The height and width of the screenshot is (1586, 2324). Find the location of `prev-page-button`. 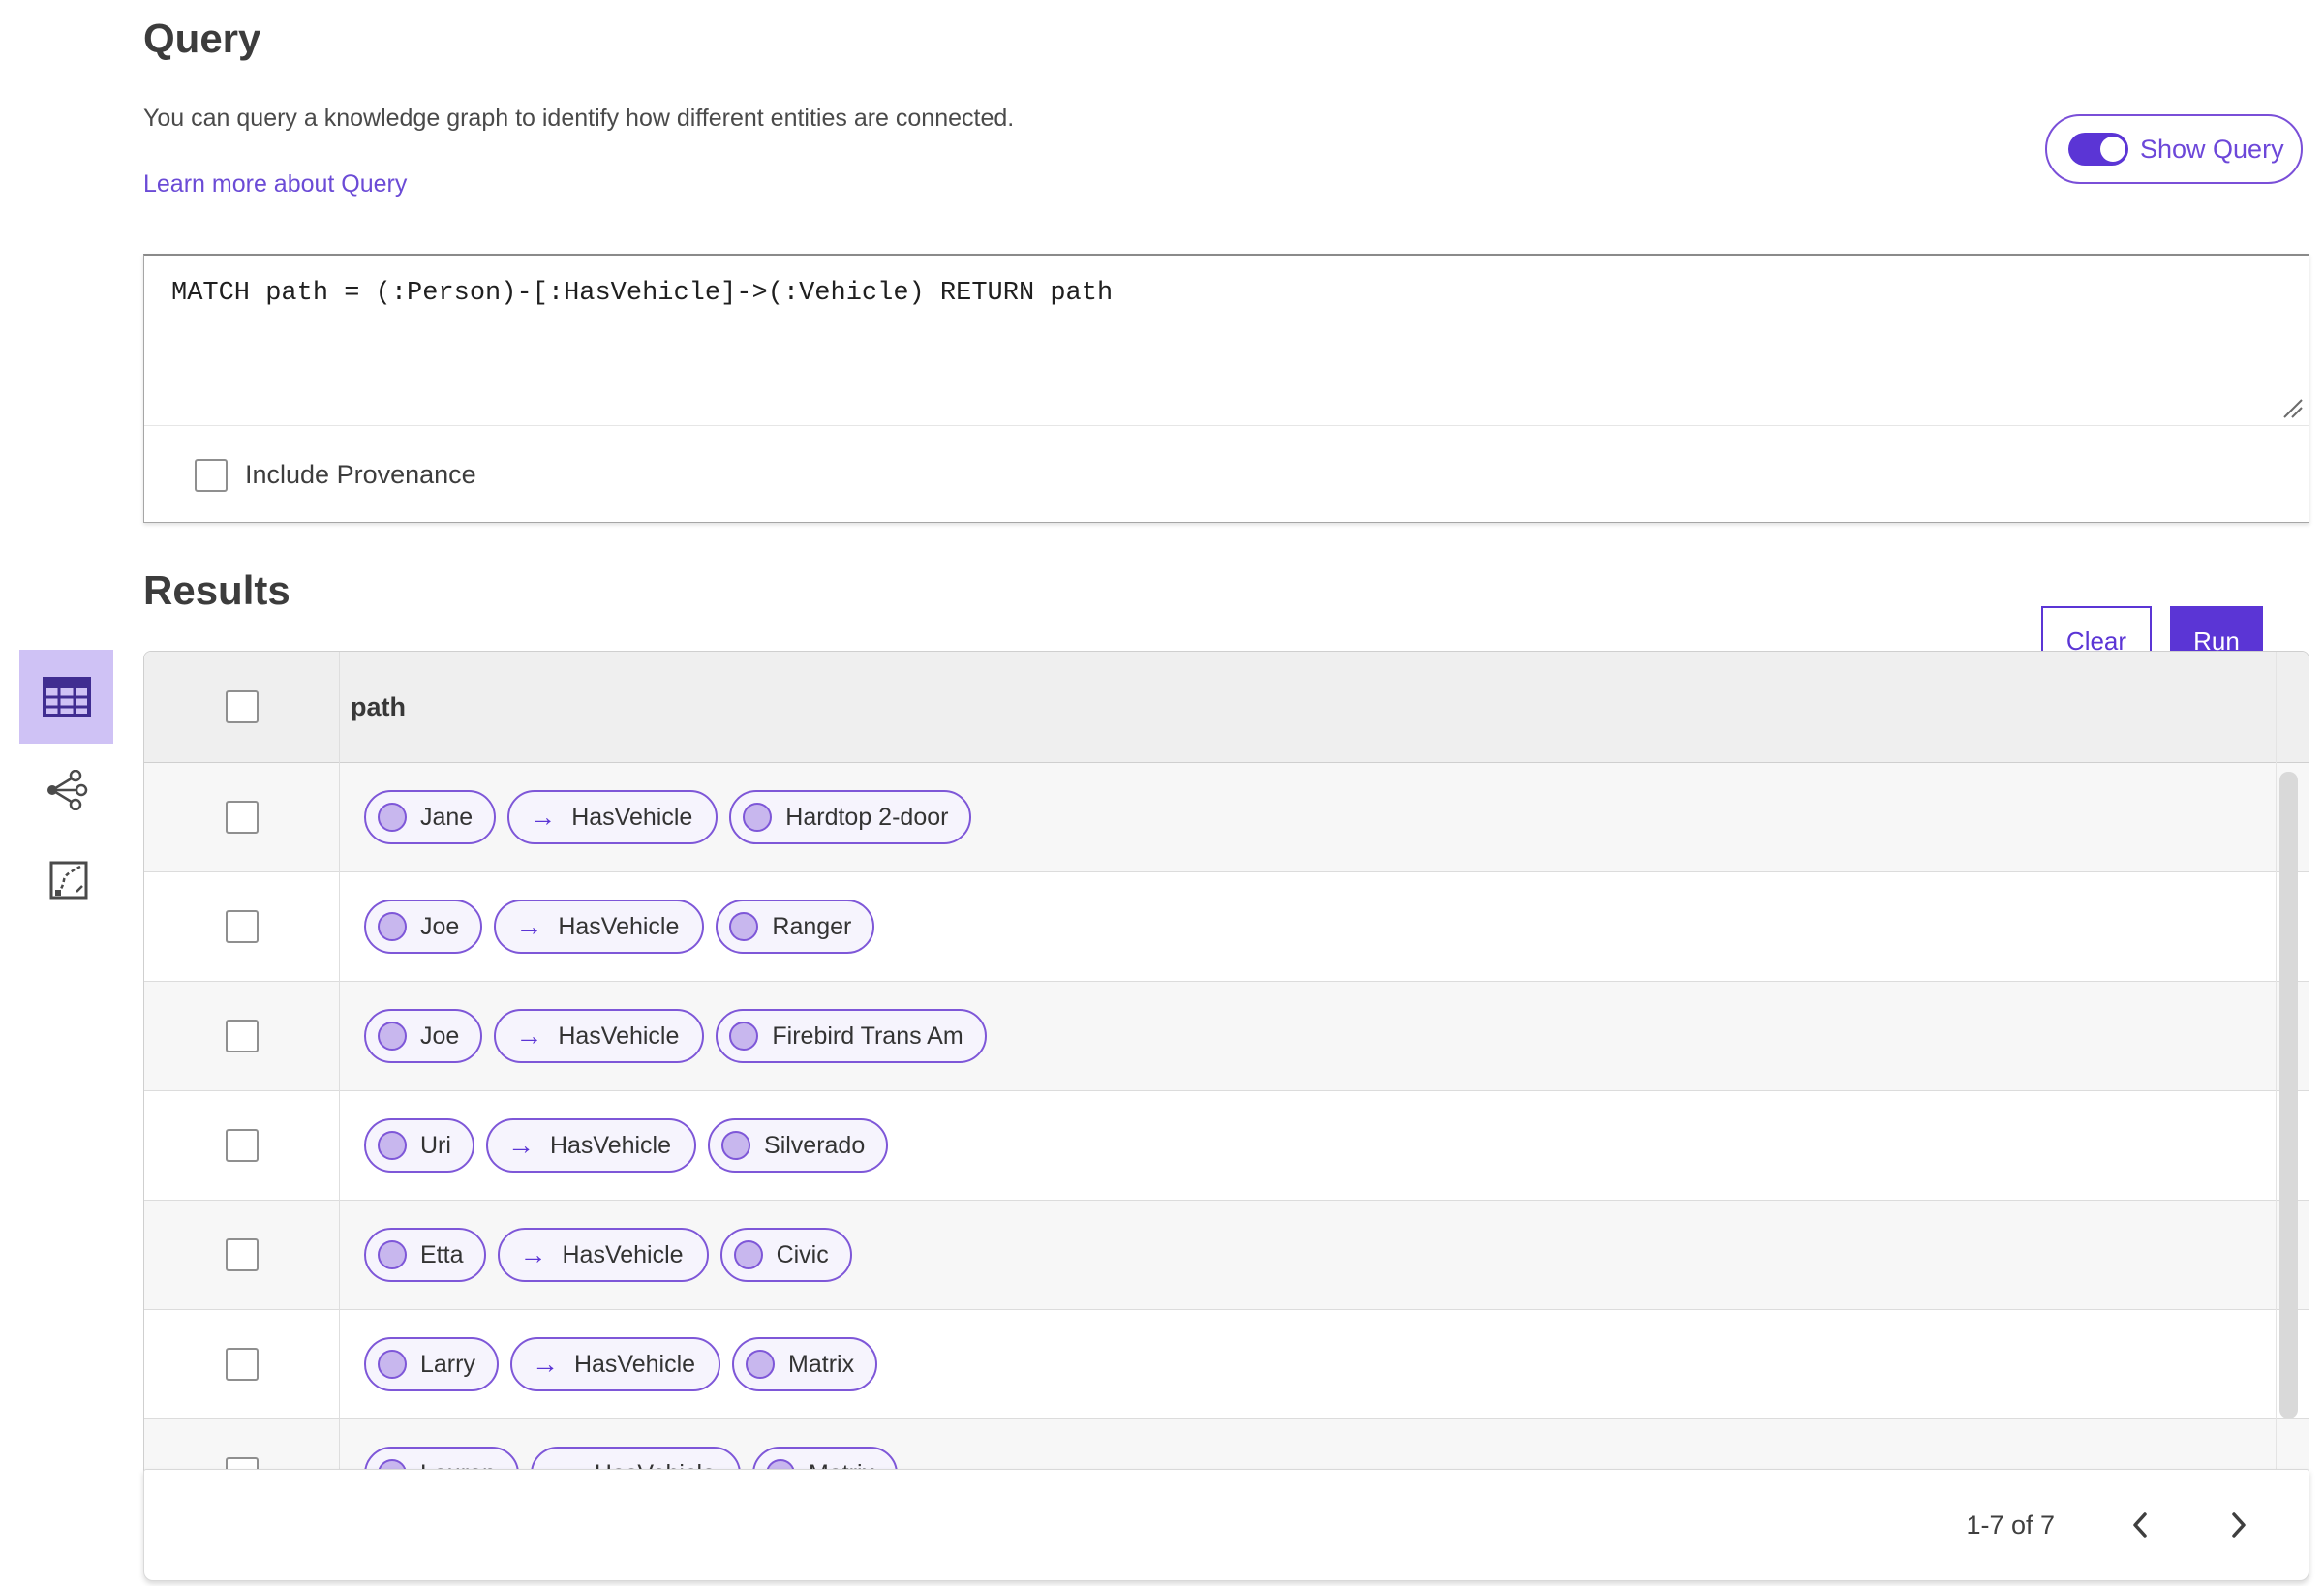

prev-page-button is located at coordinates (2140, 1525).